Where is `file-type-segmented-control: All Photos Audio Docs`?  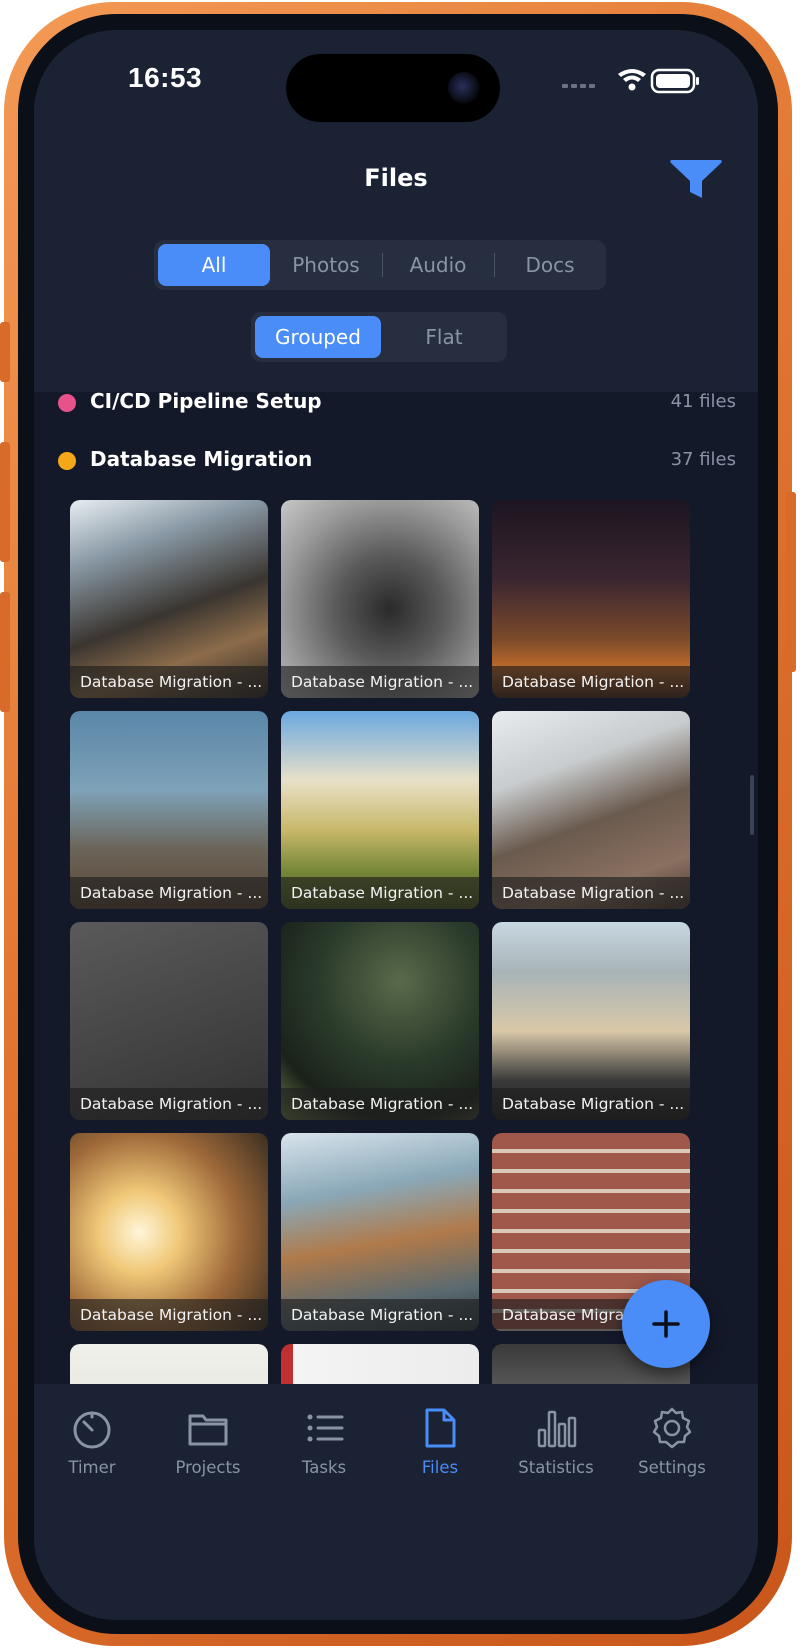
file-type-segmented-control: All Photos Audio Docs is located at coordinates (380, 265).